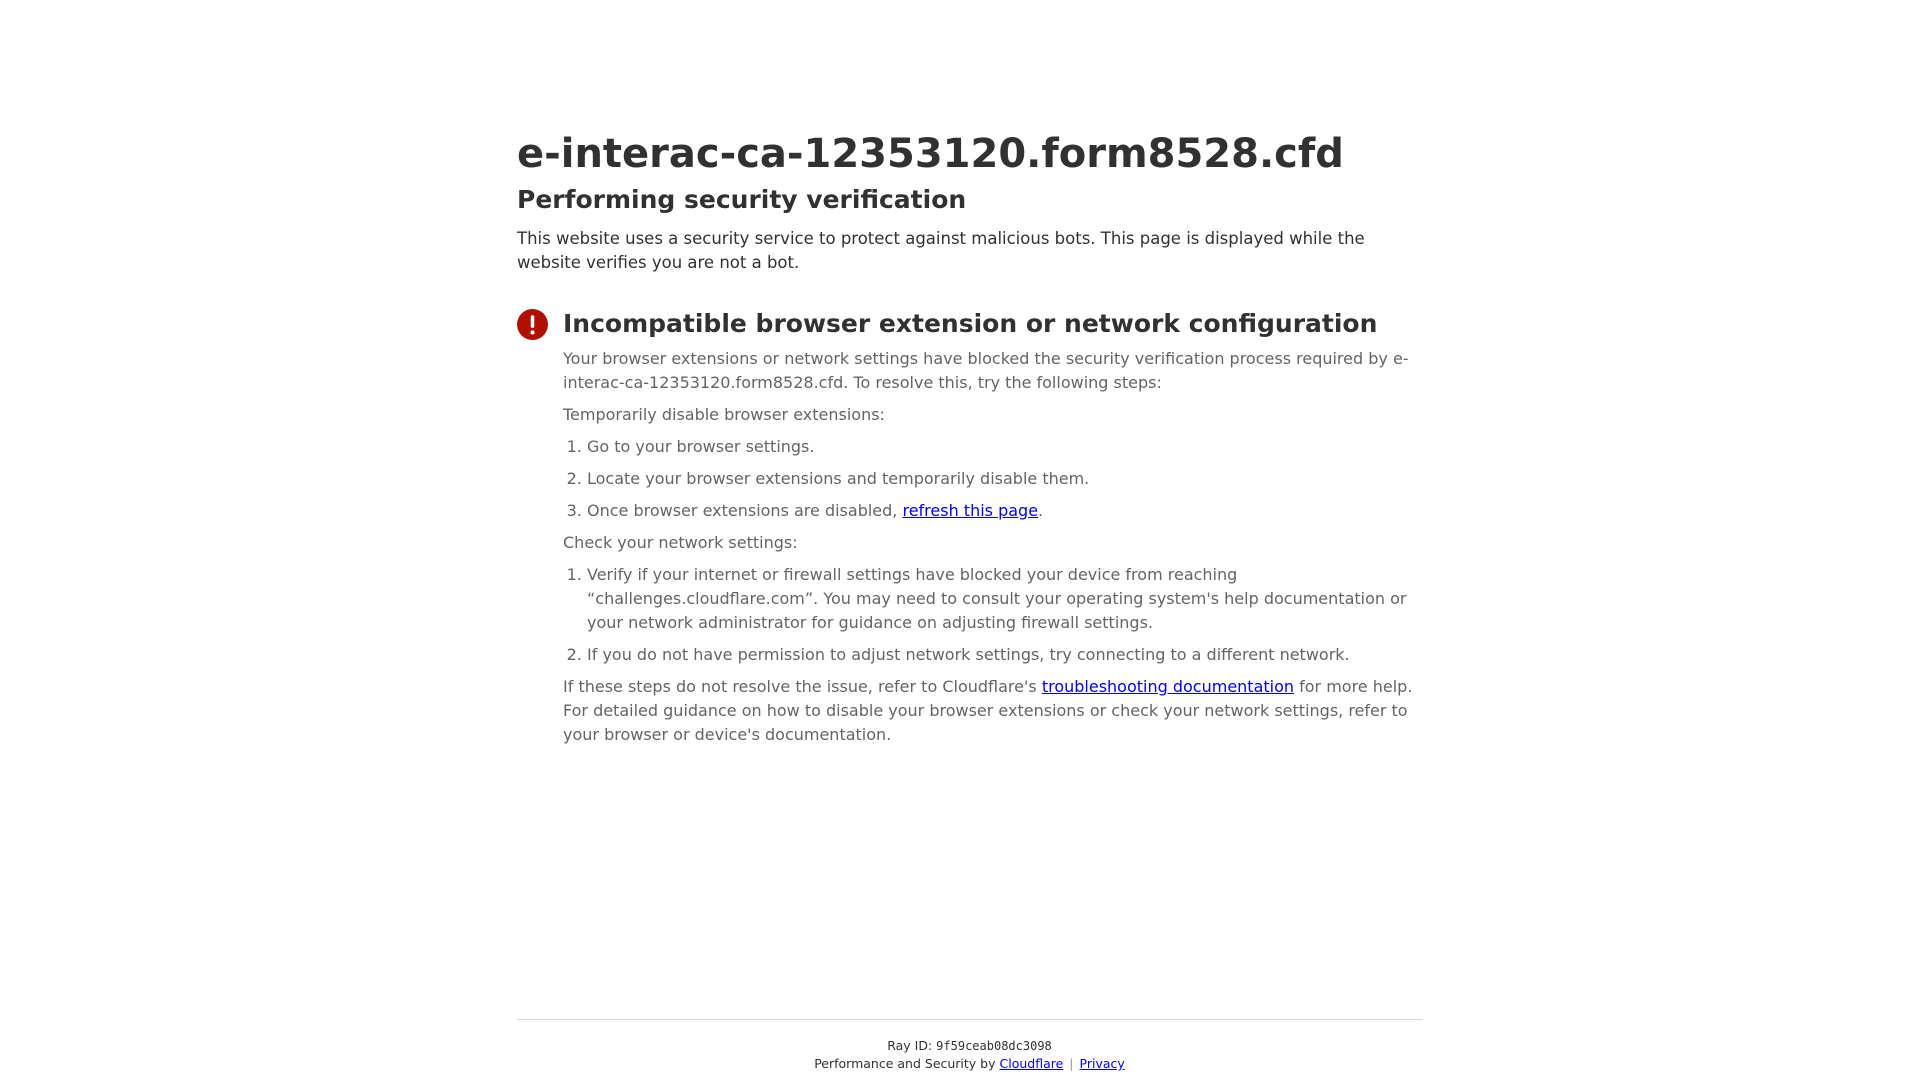 This screenshot has width=1920, height=1080. I want to click on performance-label: Performance and Security by, so click(907, 1063).